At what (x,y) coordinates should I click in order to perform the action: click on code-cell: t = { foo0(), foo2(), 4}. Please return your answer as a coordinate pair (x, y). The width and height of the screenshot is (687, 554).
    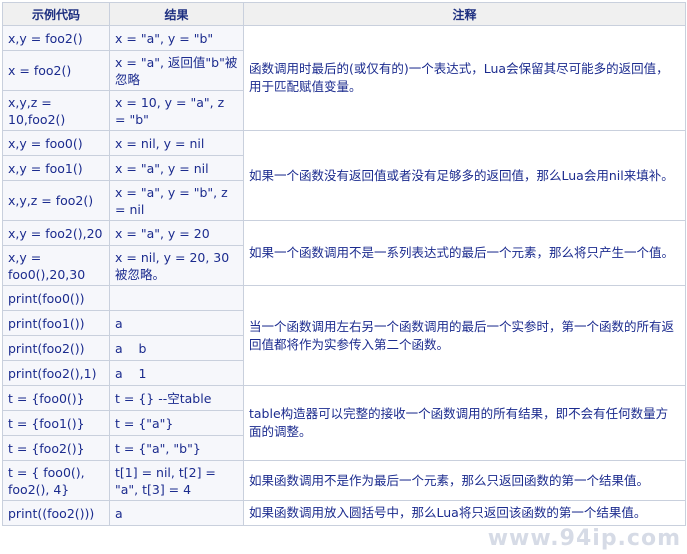
    Looking at the image, I should click on (56, 480).